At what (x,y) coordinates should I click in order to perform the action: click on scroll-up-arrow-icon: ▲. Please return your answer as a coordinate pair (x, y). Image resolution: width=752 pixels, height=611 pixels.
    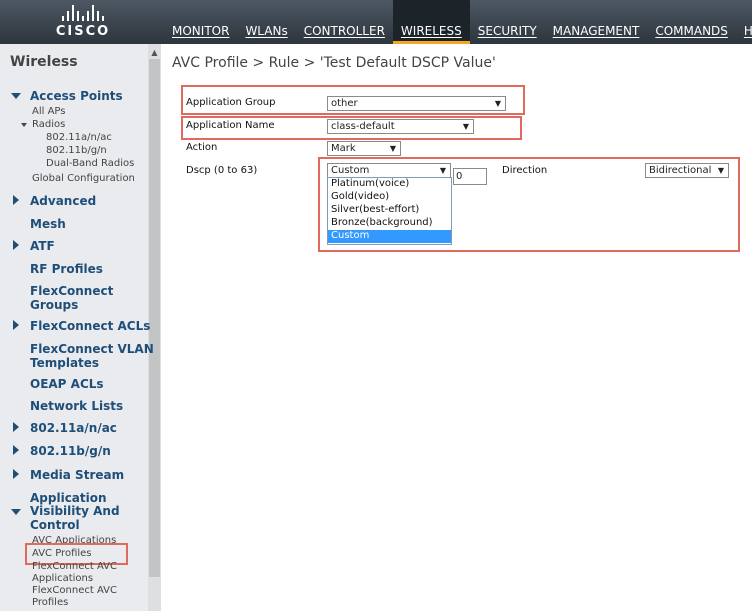
    Looking at the image, I should click on (154, 53).